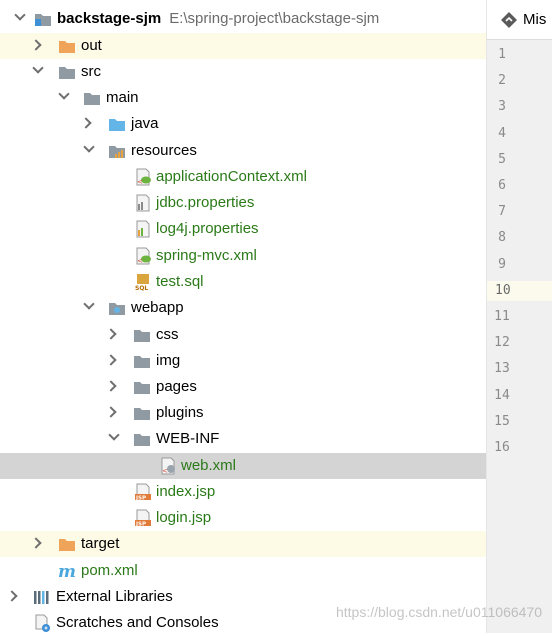 The width and height of the screenshot is (552, 636). Describe the element at coordinates (180, 281) in the screenshot. I see `tree-label-test-sql: test.sql` at that location.